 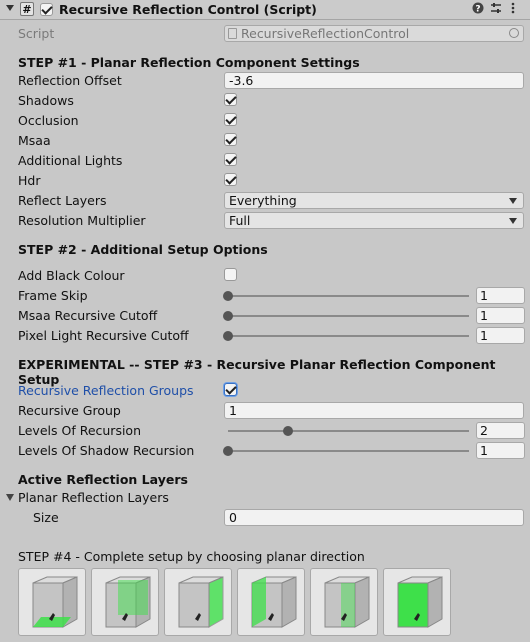 What do you see at coordinates (230, 139) in the screenshot?
I see `msaa-checkbox` at bounding box center [230, 139].